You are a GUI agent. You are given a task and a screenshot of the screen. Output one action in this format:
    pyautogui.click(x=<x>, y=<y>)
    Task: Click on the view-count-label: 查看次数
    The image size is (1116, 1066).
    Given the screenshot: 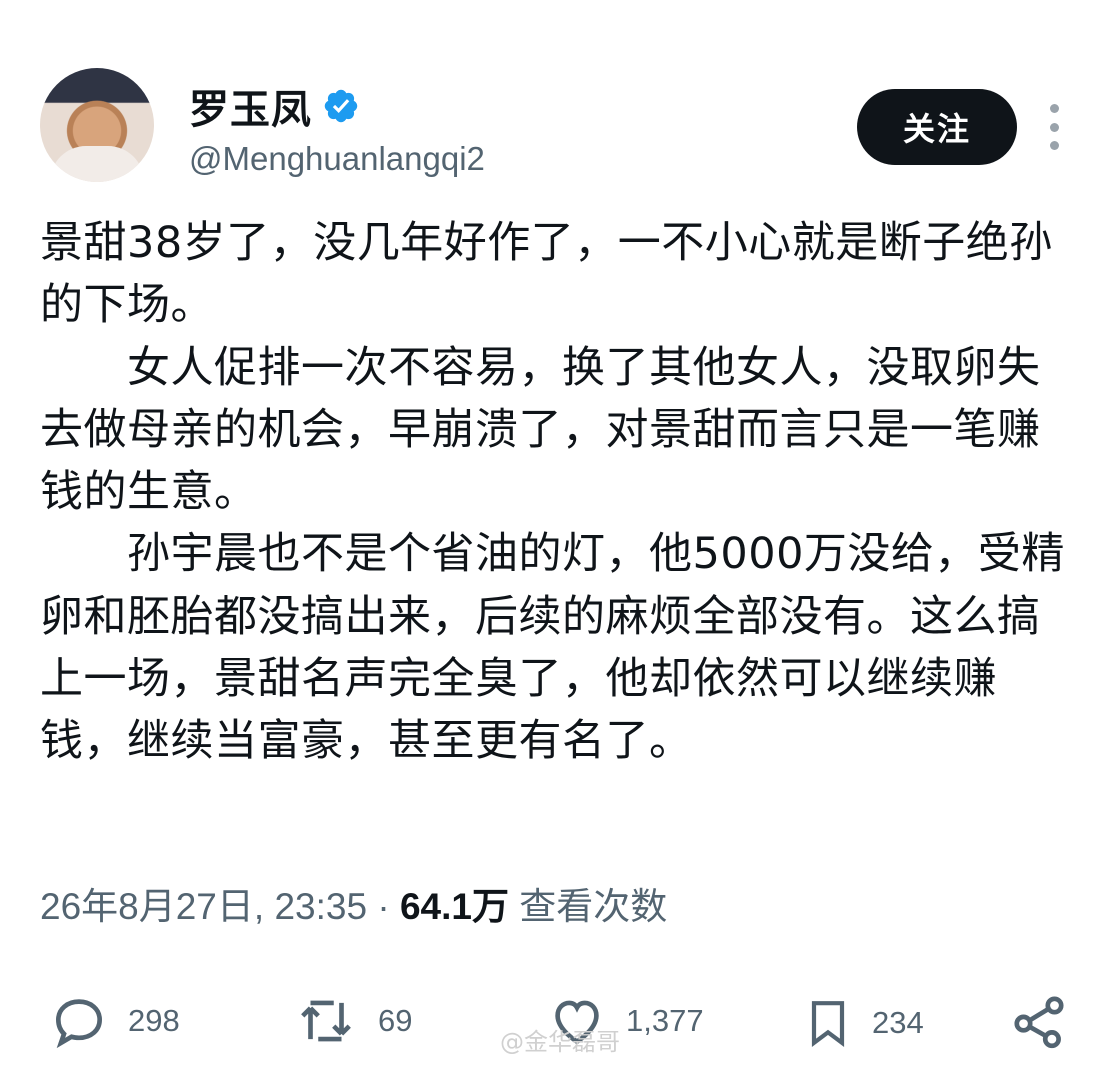 What is the action you would take?
    pyautogui.click(x=593, y=906)
    